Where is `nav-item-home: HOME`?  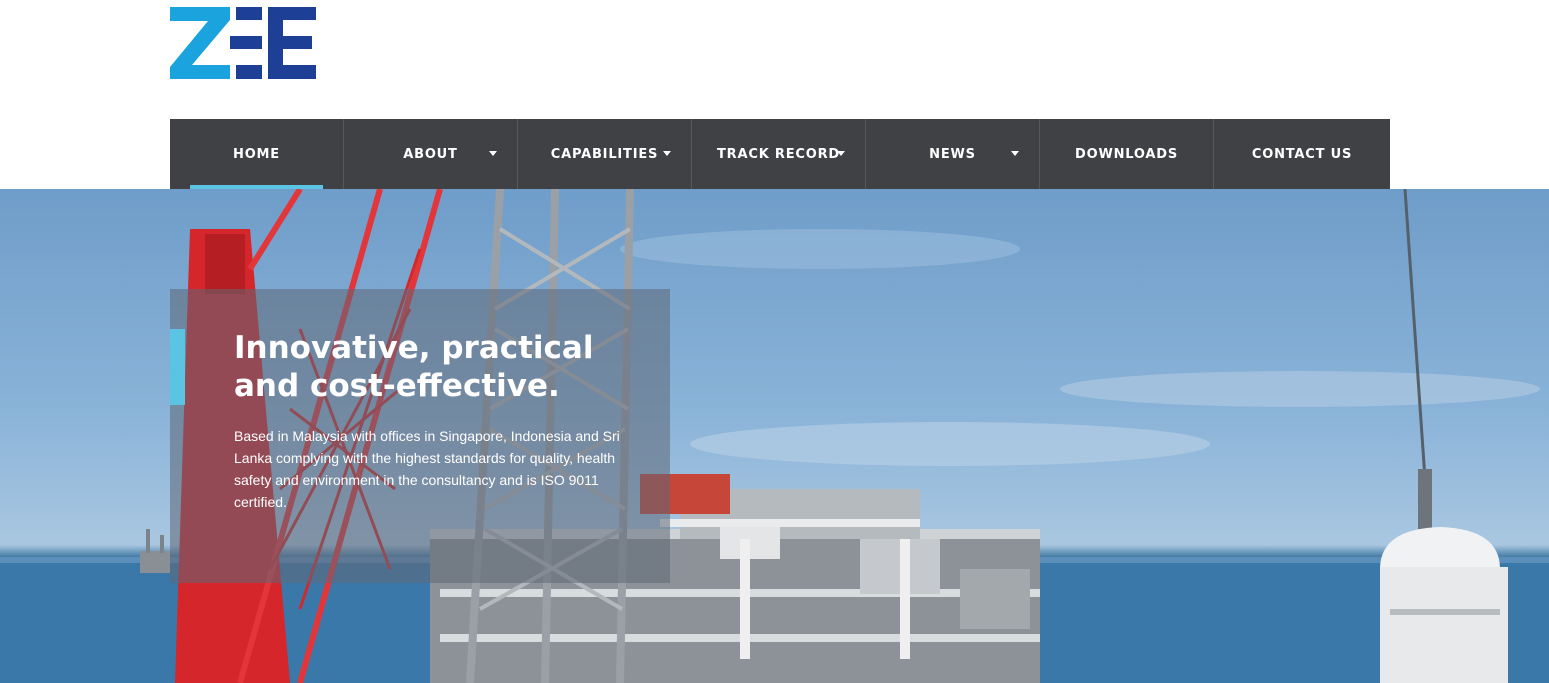 nav-item-home: HOME is located at coordinates (257, 154).